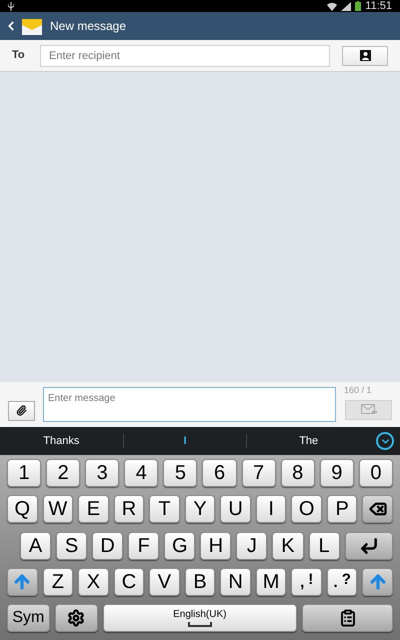 The height and width of the screenshot is (640, 400). What do you see at coordinates (129, 582) in the screenshot?
I see `key: C` at bounding box center [129, 582].